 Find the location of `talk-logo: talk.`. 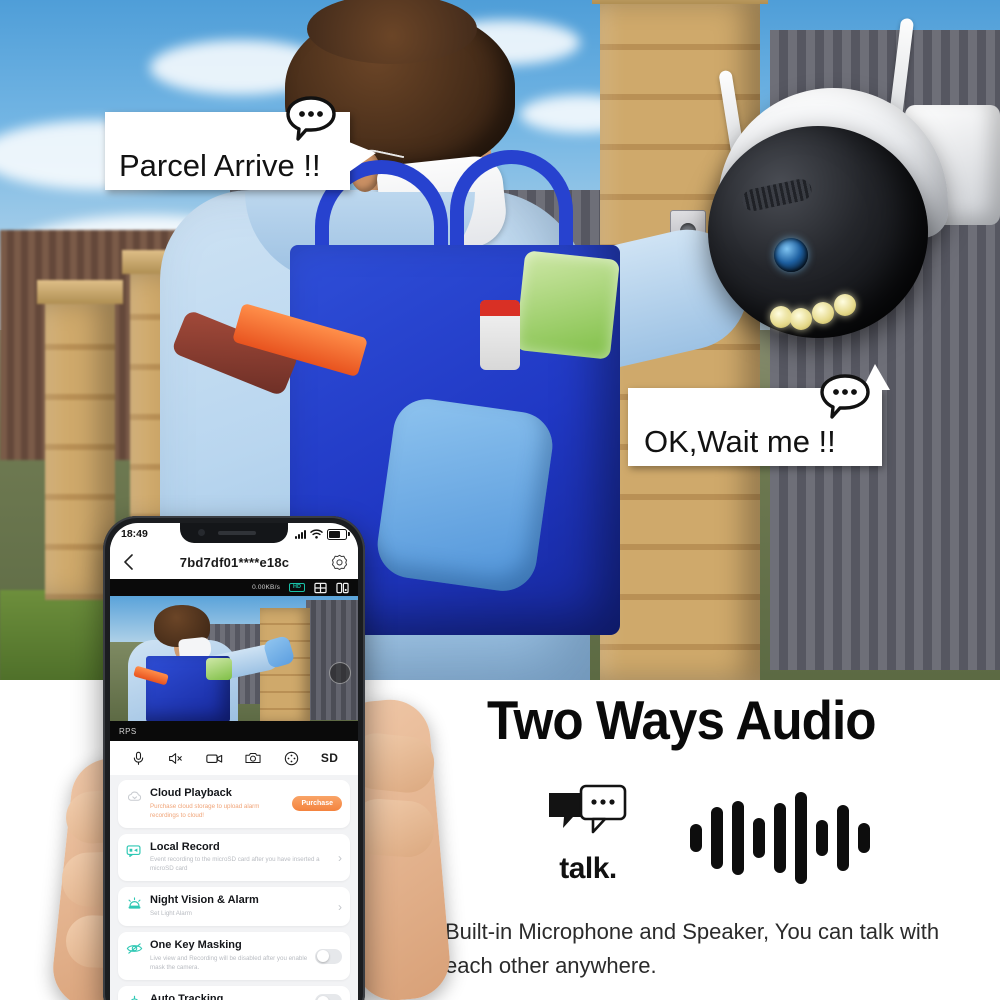

talk-logo: talk. is located at coordinates (588, 834).